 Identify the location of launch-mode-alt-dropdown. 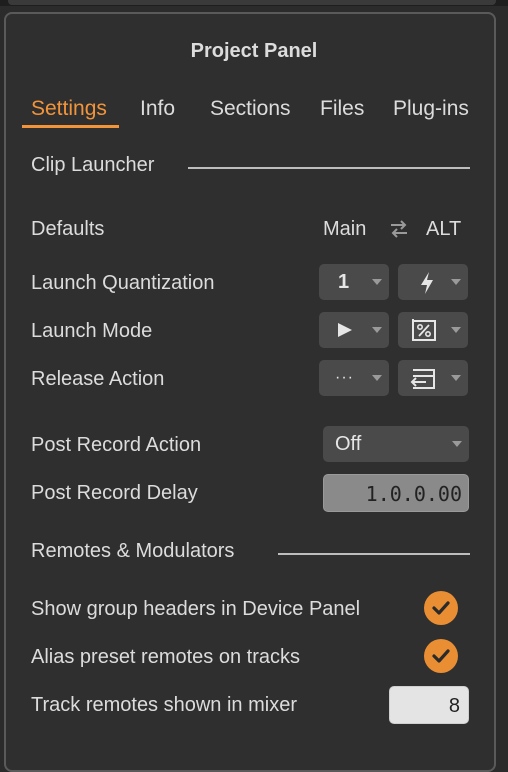
(433, 330).